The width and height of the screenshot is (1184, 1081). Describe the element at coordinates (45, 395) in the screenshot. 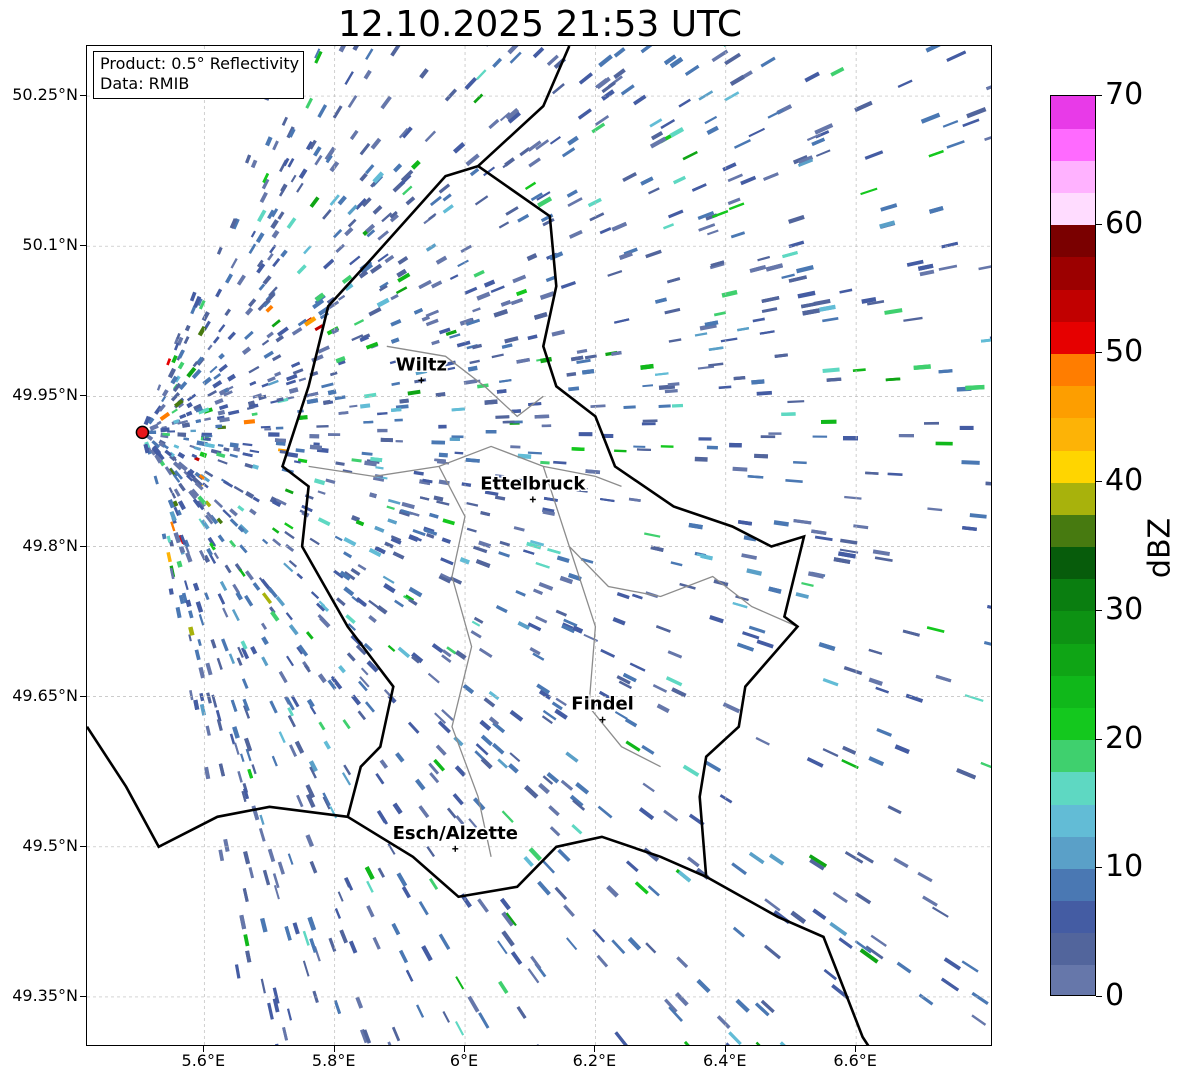

I see `lat-tick-label: 49.95°N` at that location.